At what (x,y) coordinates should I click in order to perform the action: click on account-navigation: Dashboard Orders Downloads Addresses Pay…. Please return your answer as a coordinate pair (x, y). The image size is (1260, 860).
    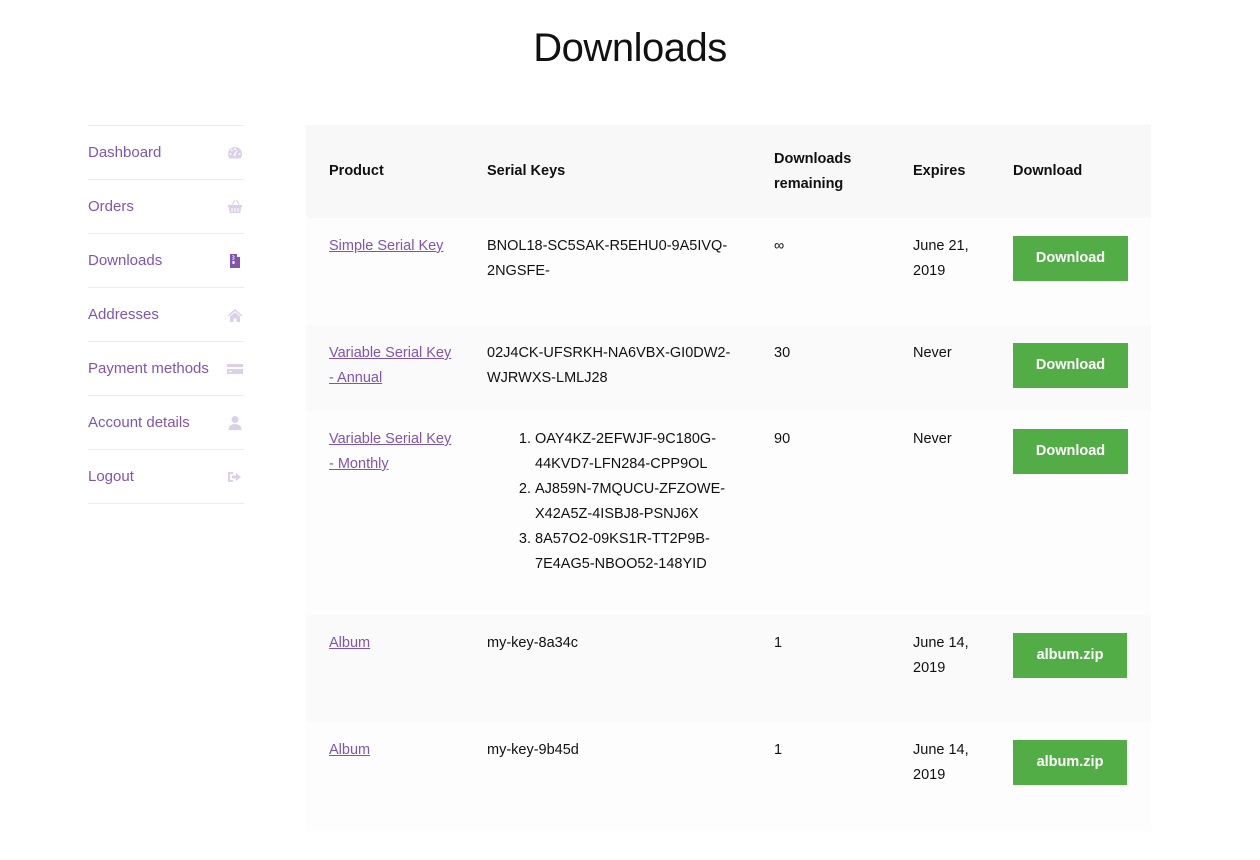
    Looking at the image, I should click on (166, 314).